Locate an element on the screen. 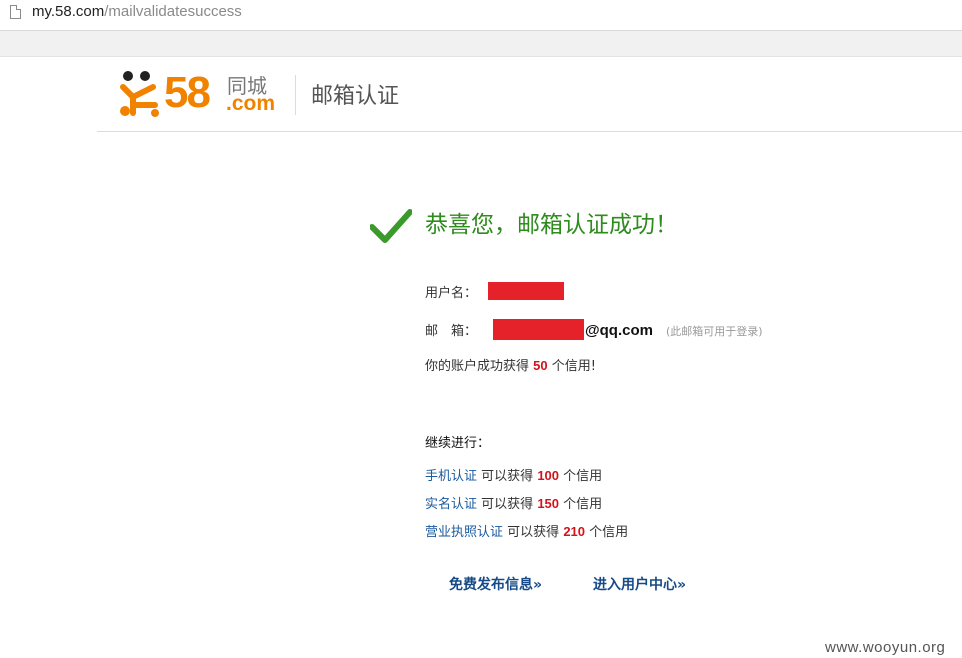  success-title: 恭喜您，邮箱认证成功！ is located at coordinates (551, 225).